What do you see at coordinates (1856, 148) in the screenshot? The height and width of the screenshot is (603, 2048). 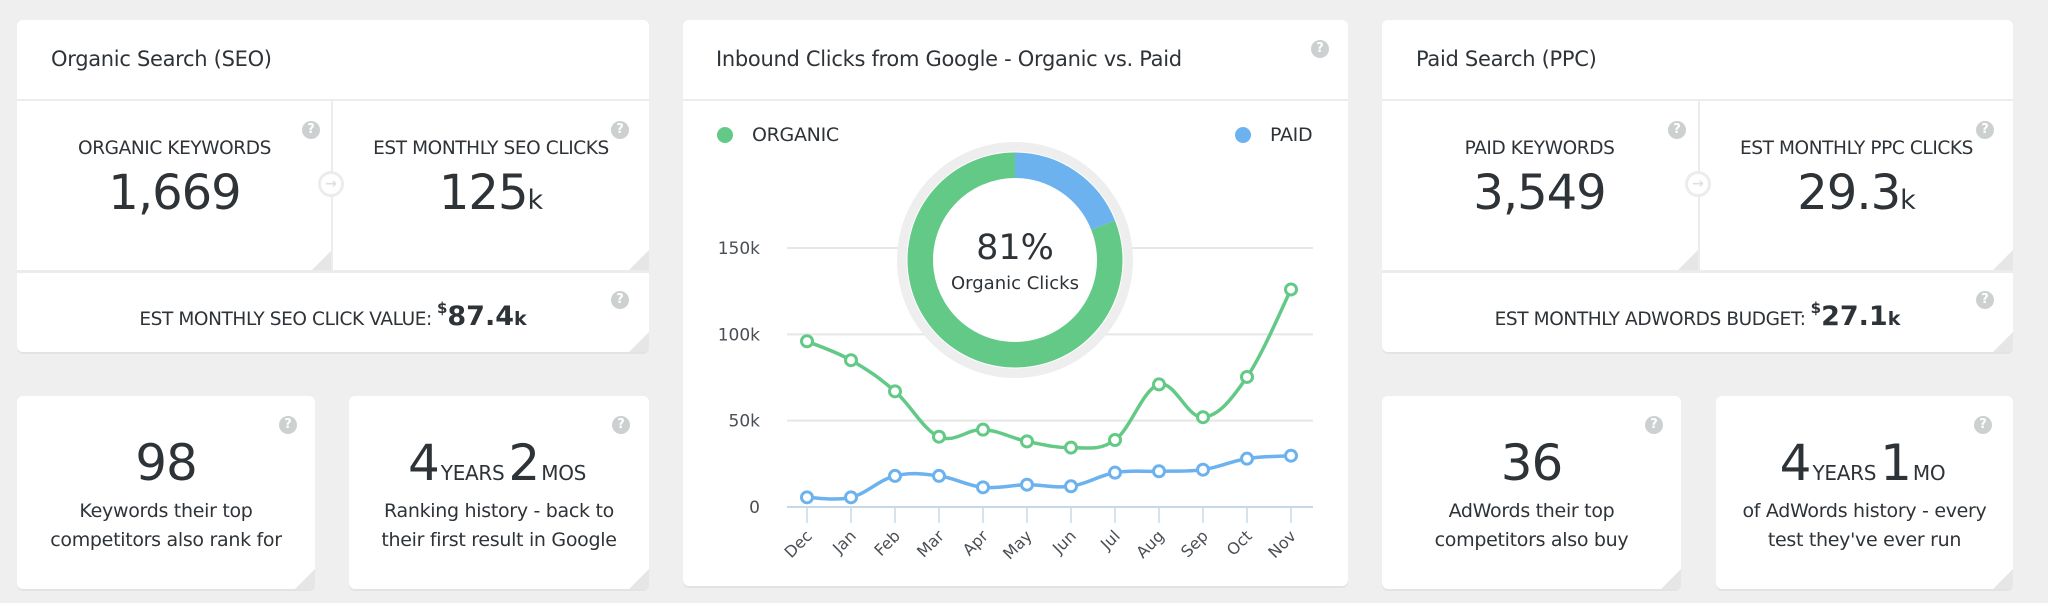 I see `ppc-clicks-label: EST MONTHLY PPC CLICKS` at bounding box center [1856, 148].